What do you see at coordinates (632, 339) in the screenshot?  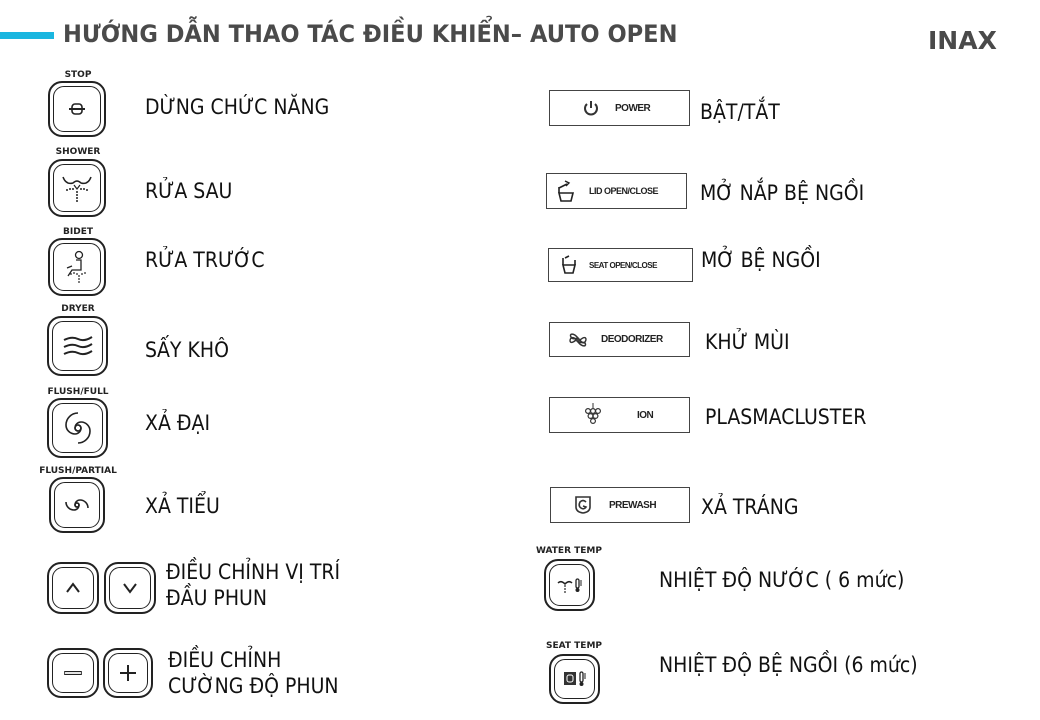 I see `deodorizer-label: DEODORIZER` at bounding box center [632, 339].